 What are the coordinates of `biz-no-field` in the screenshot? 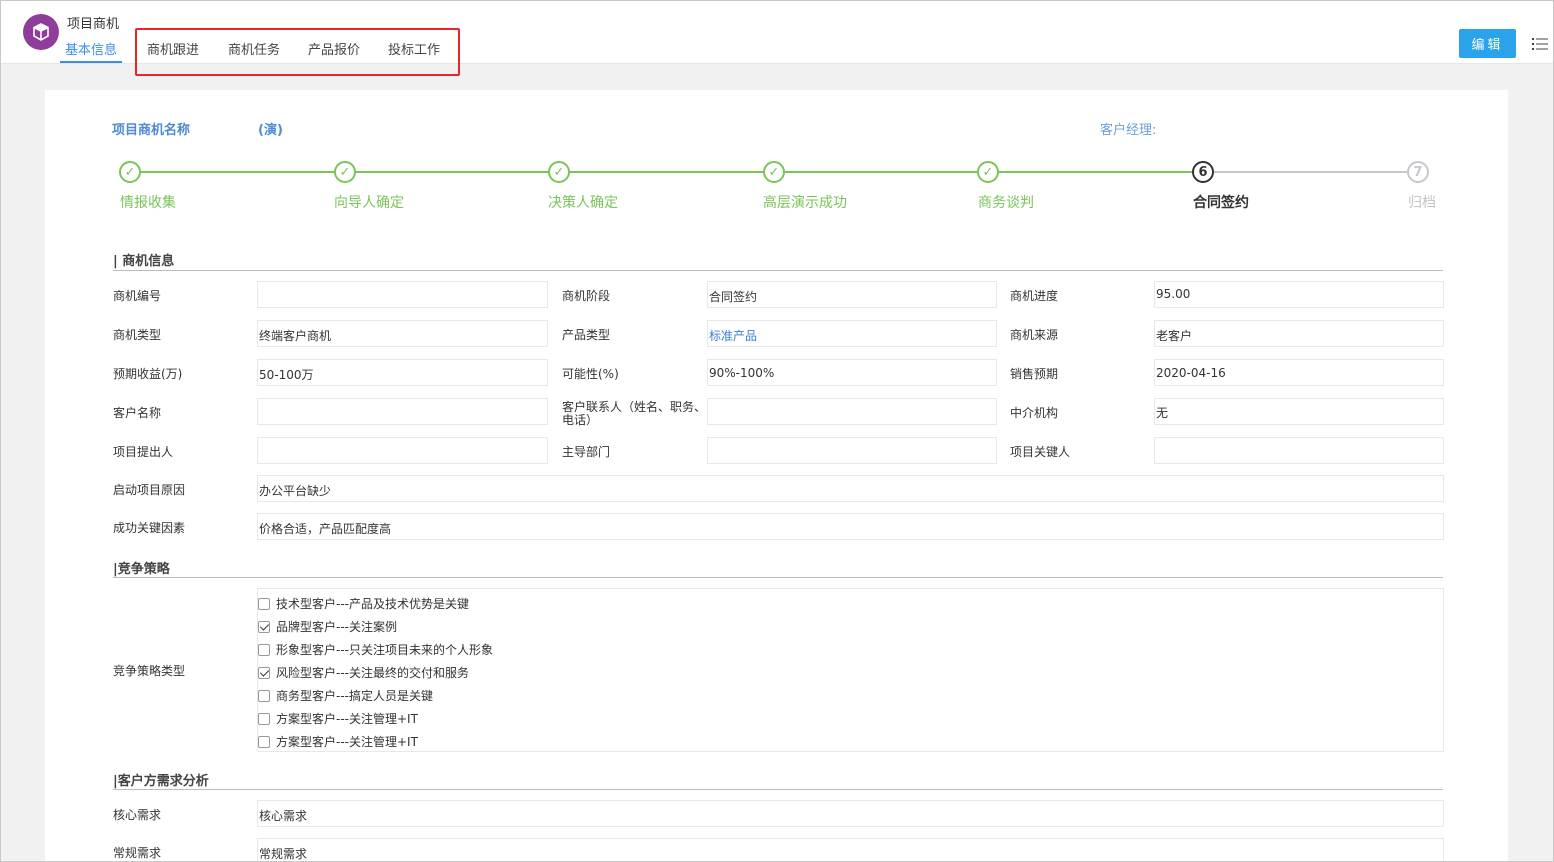 It's located at (402, 294).